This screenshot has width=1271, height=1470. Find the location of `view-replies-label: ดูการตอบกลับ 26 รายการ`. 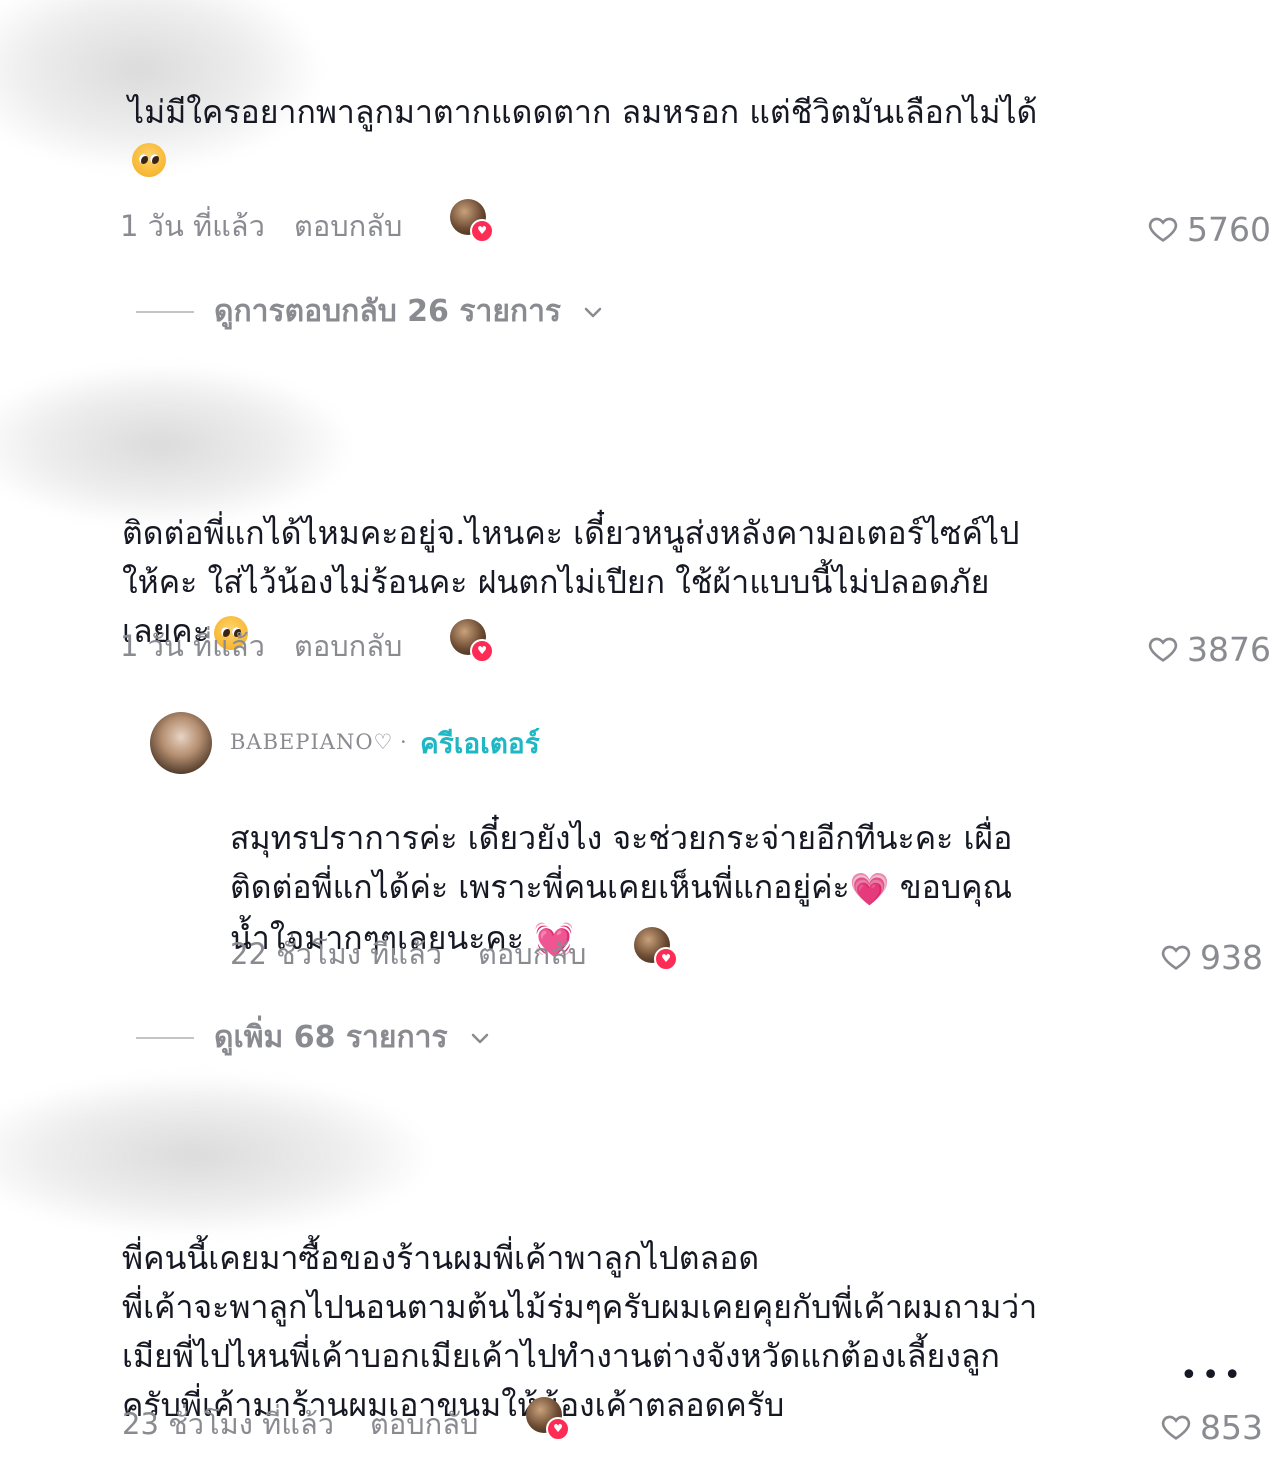

view-replies-label: ดูการตอบกลับ 26 รายการ is located at coordinates (388, 311).